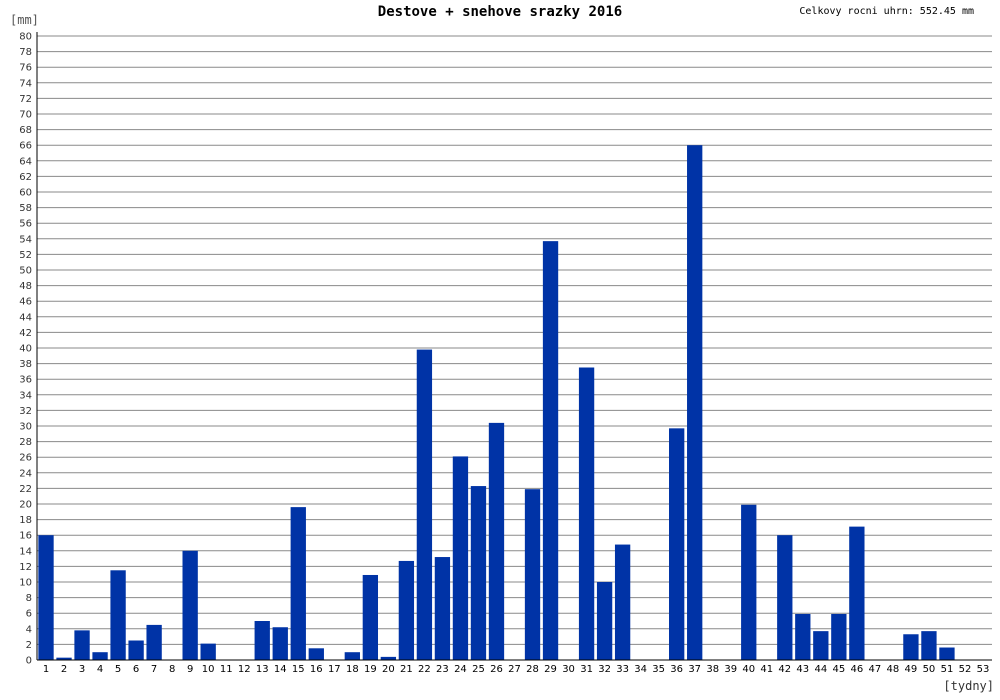 The image size is (1000, 700). Describe the element at coordinates (25, 130) in the screenshot. I see `y-tick-label: 68` at that location.